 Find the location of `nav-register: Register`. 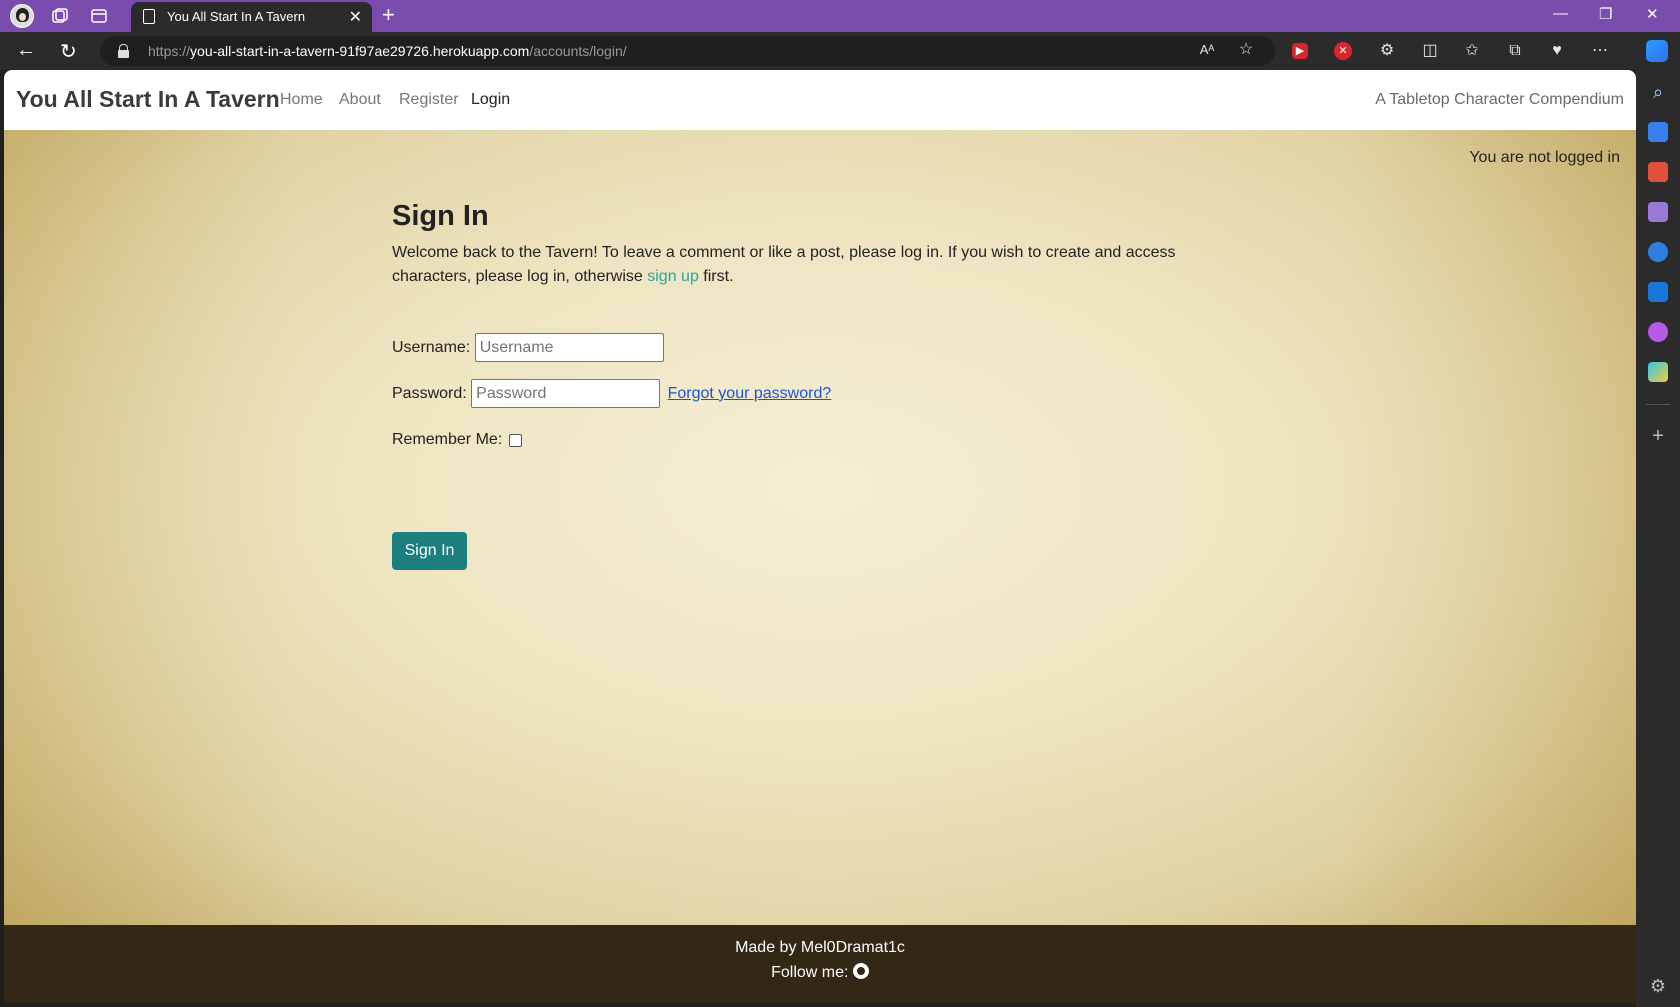

nav-register: Register is located at coordinates (429, 100).